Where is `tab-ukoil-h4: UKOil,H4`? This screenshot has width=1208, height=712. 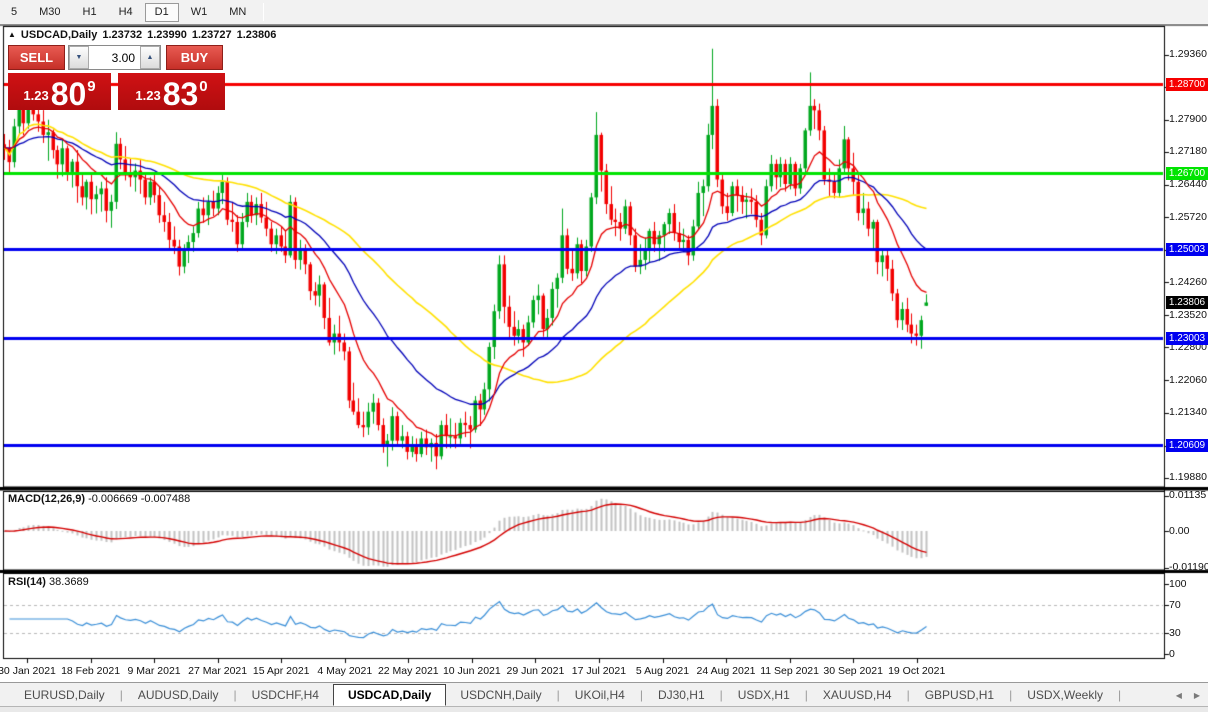 tab-ukoil-h4: UKOil,H4 is located at coordinates (600, 695).